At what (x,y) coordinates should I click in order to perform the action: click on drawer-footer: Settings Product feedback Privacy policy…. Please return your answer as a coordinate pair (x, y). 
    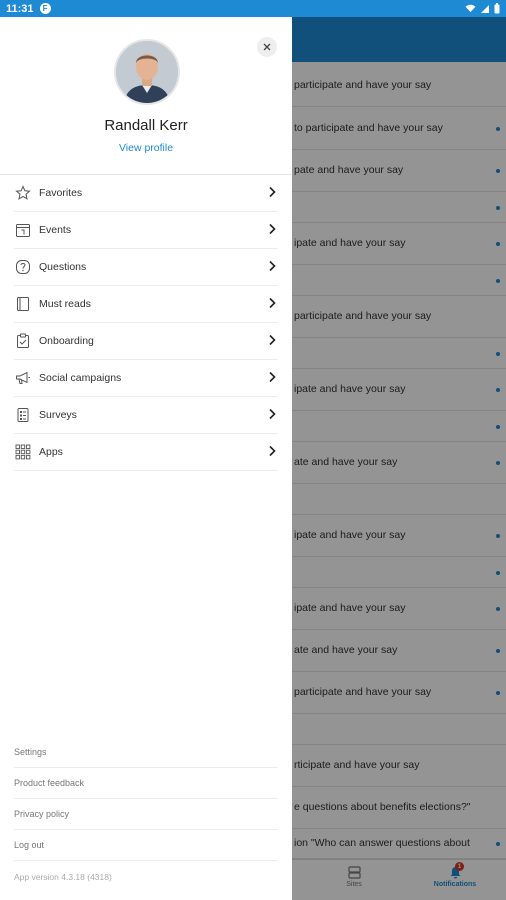
    Looking at the image, I should click on (146, 814).